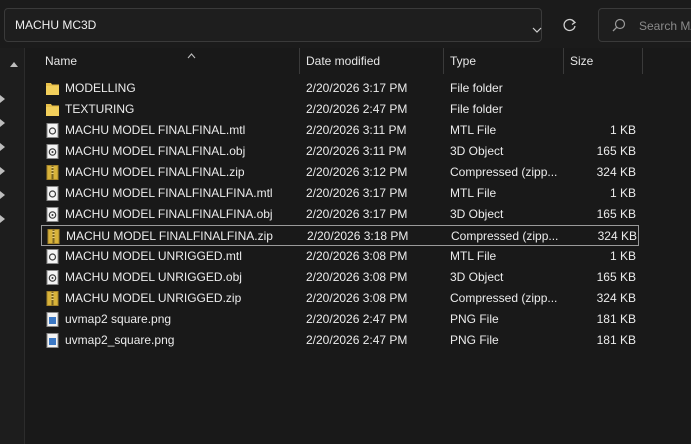  I want to click on column-header-size: Size, so click(581, 61).